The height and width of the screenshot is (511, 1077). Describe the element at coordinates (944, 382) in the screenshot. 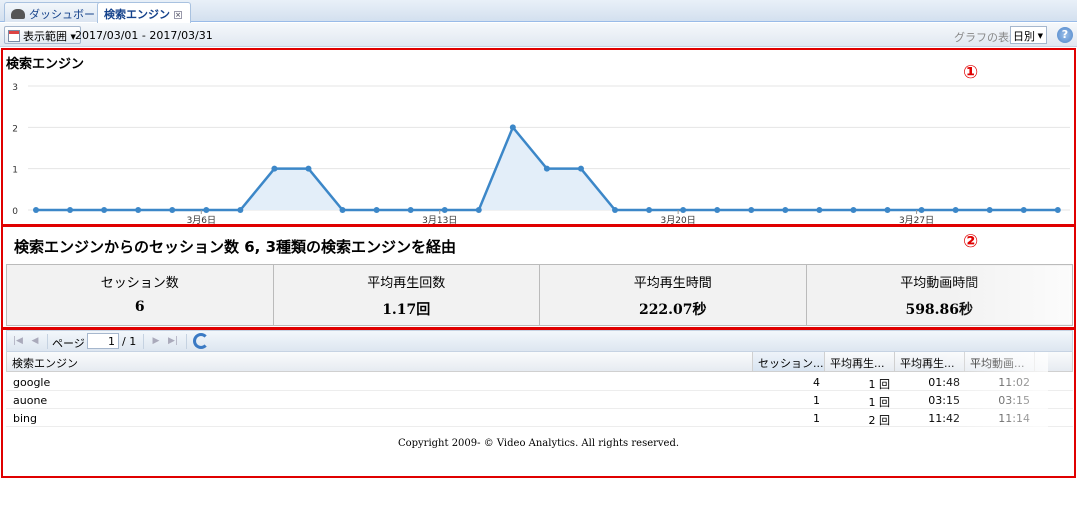

I see `cell-avg-play-time: 01:48` at that location.